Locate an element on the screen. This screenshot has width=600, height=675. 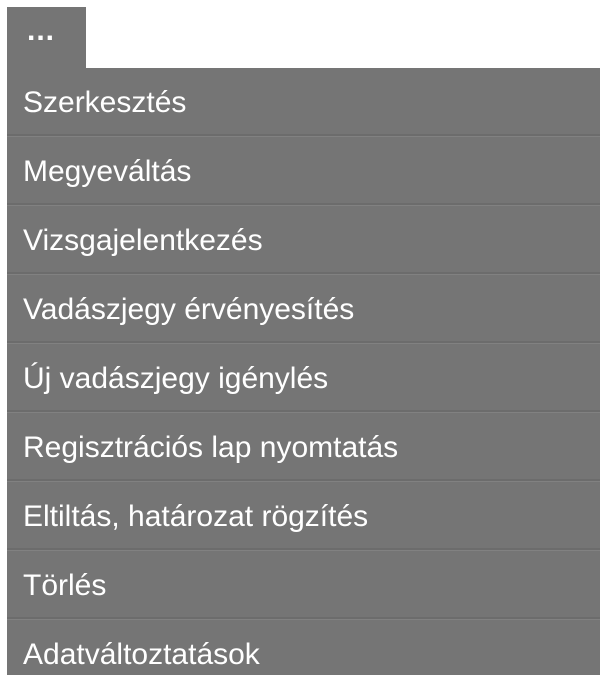
menu-item-megyevaltas: Megyeváltás is located at coordinates (303, 170).